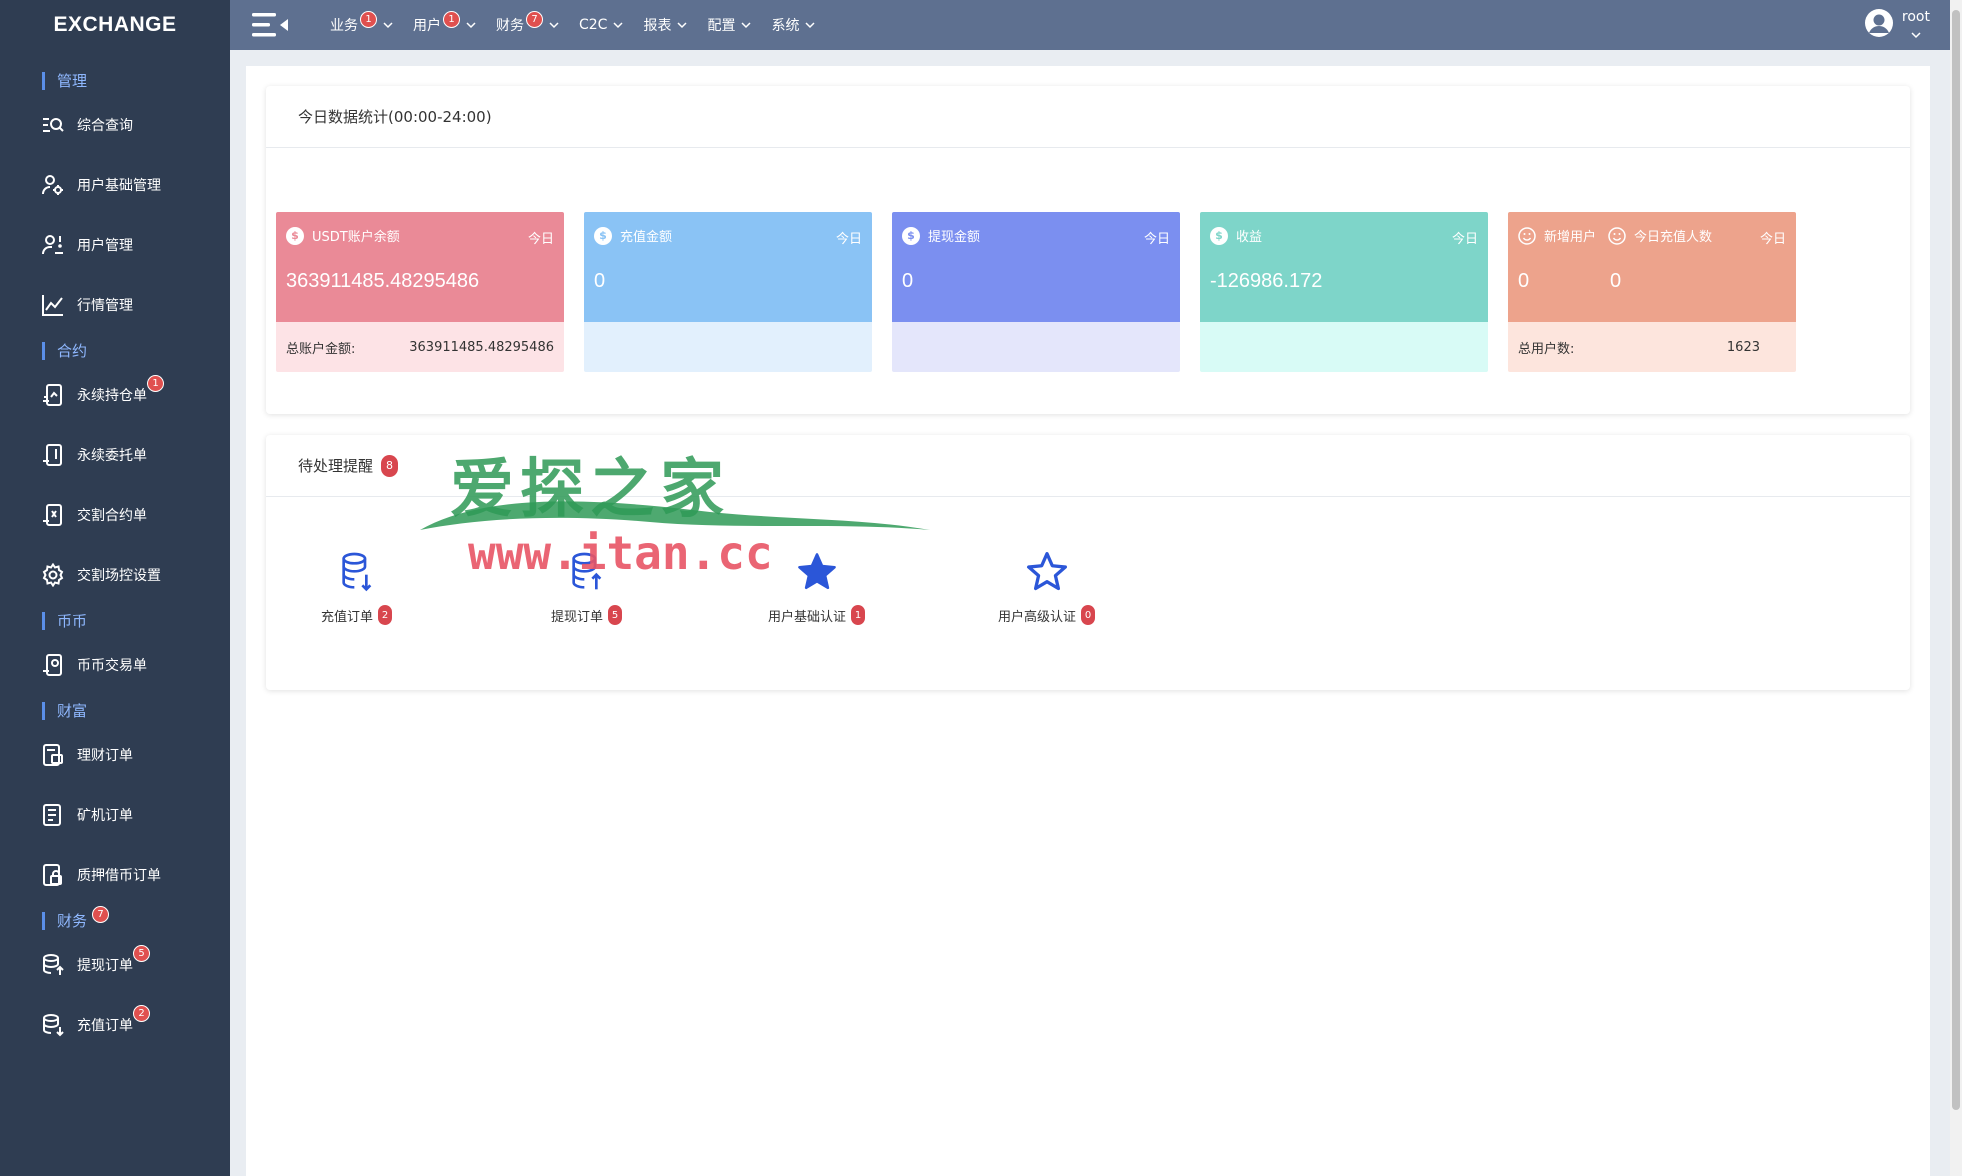 This screenshot has height=1176, width=1962. I want to click on sidebar-item-perp-position: 永续持仓单 1, so click(115, 395).